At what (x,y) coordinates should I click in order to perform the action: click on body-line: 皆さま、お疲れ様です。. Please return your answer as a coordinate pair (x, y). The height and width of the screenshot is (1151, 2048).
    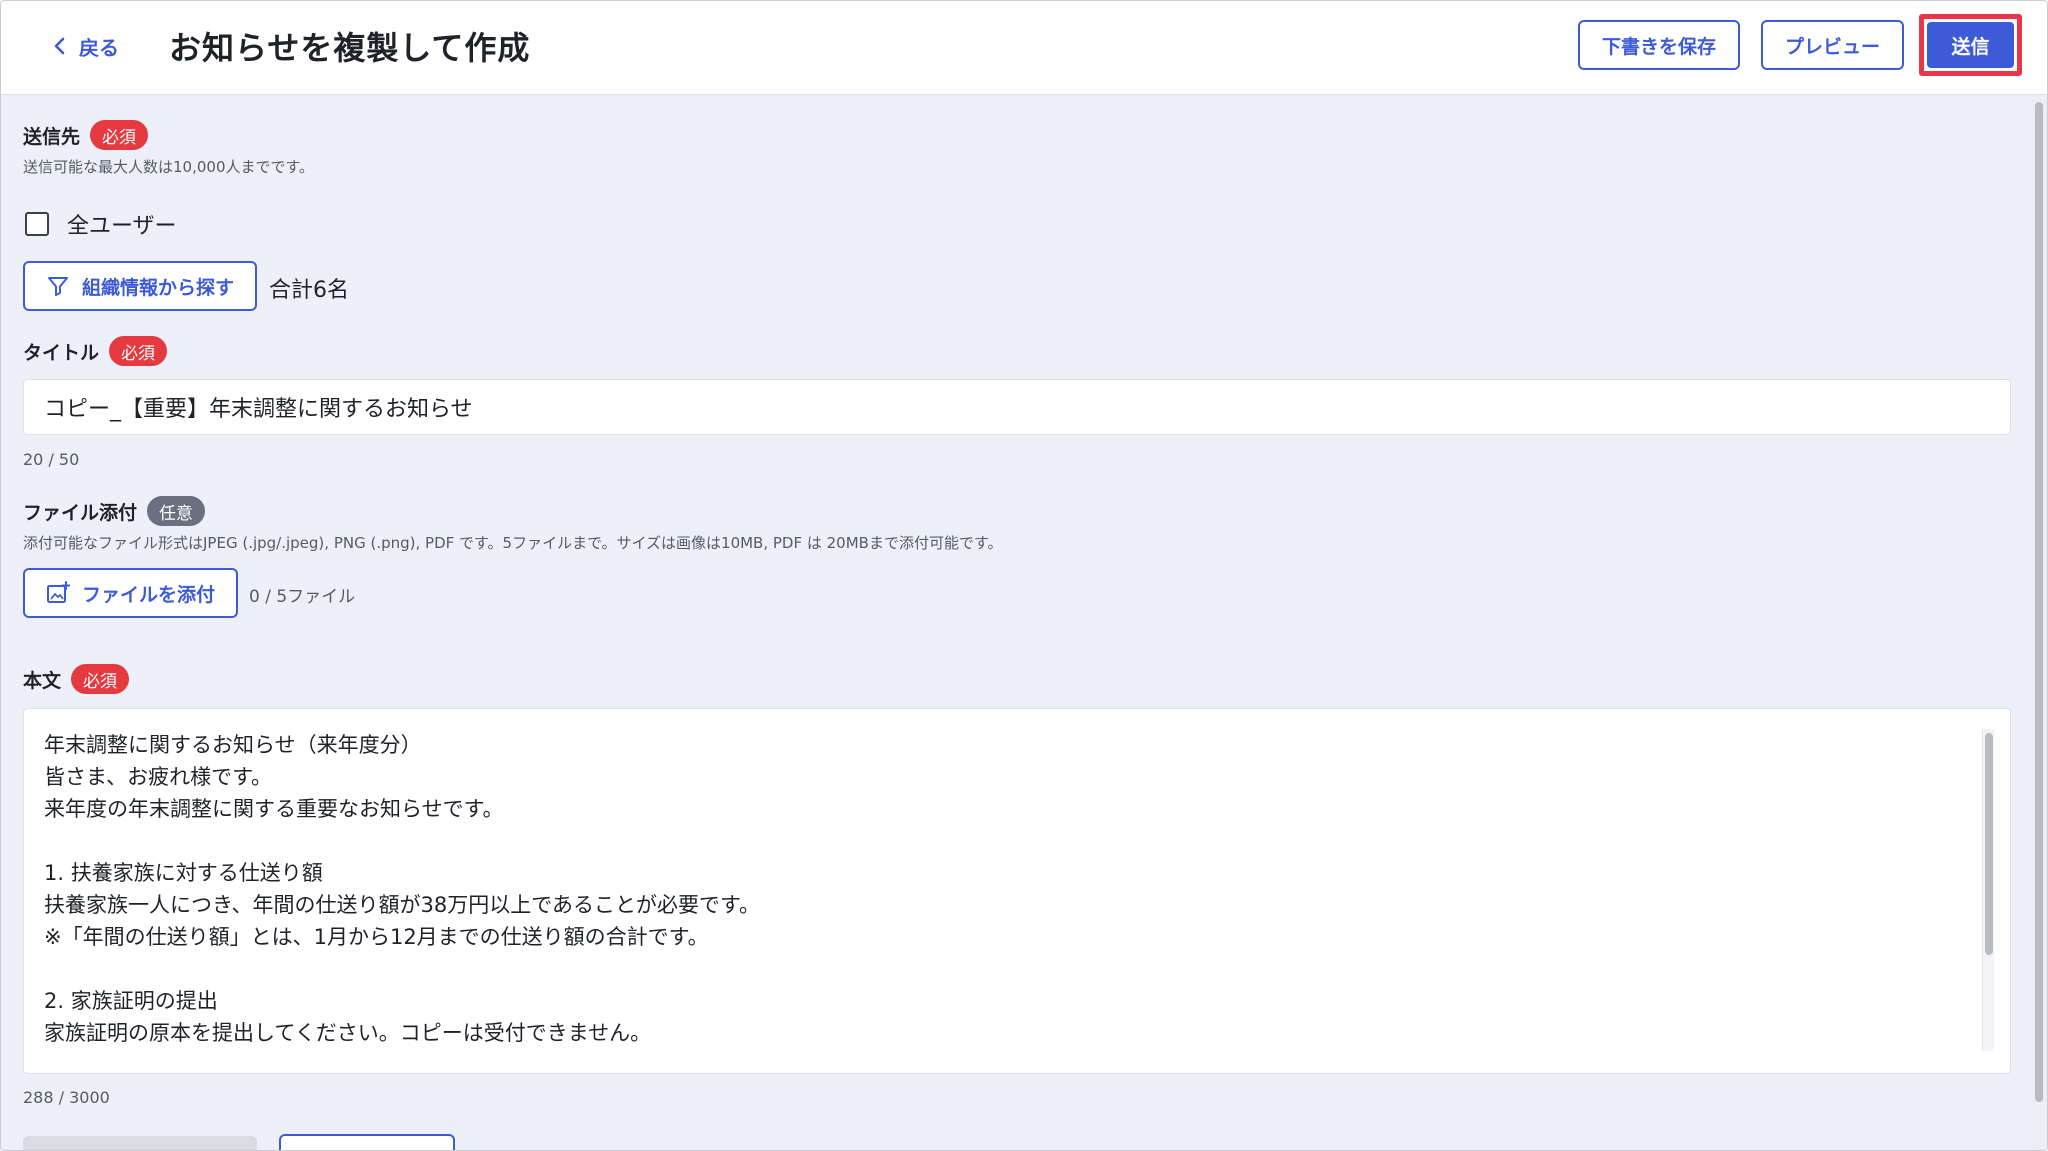
    Looking at the image, I should click on (158, 777).